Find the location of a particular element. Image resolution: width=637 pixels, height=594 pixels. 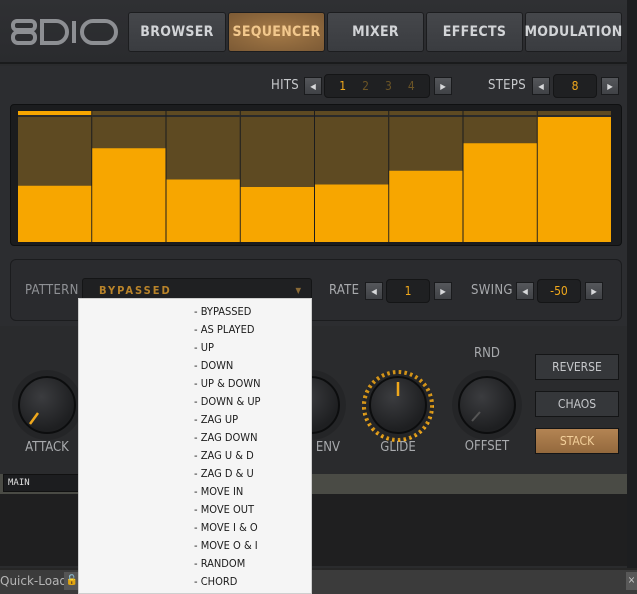

swing-decrement-button: ◀ is located at coordinates (525, 291).